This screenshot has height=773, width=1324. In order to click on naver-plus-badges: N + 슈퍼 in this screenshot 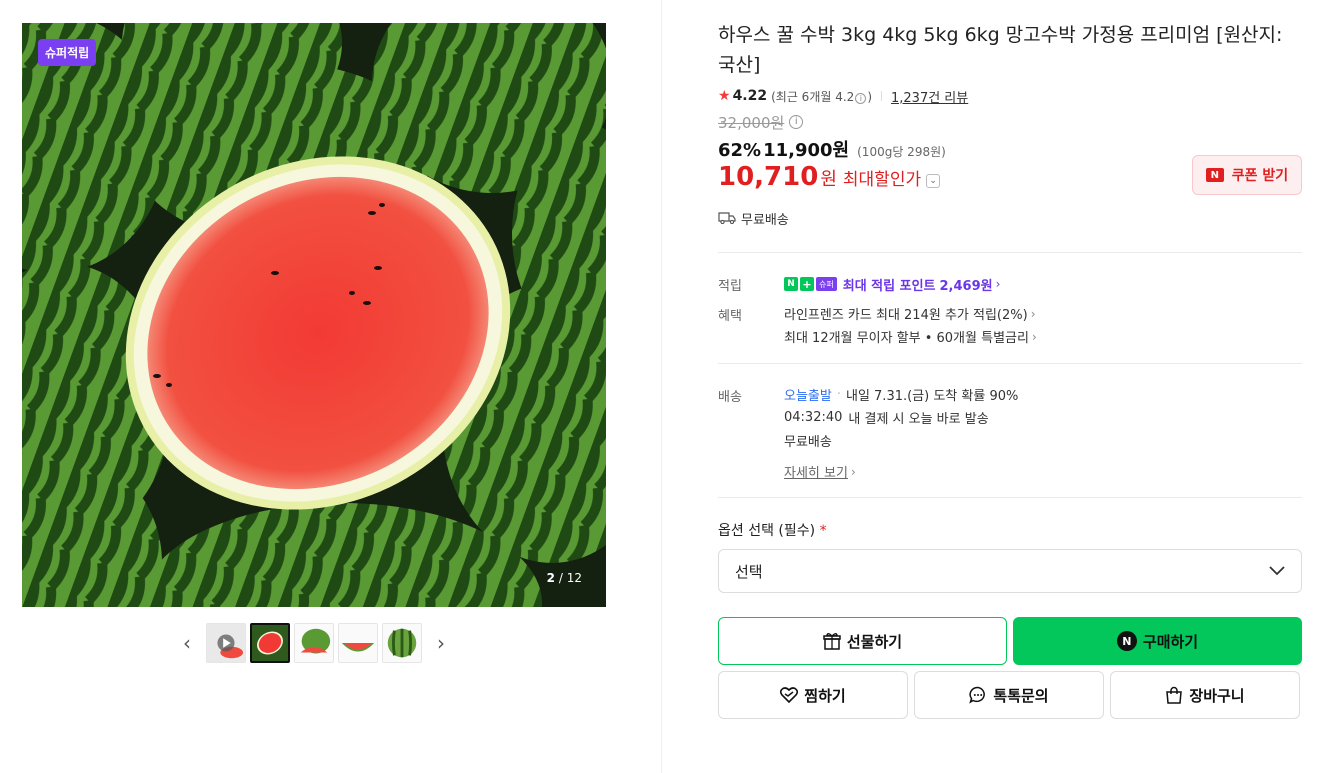, I will do `click(810, 284)`.